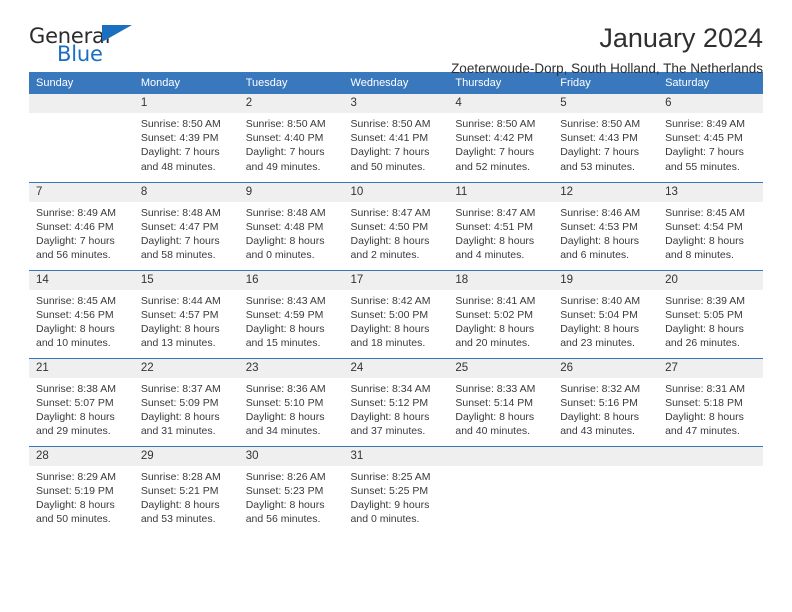  What do you see at coordinates (490, 255) in the screenshot?
I see `daylight-text-line2: and 4 minutes.` at bounding box center [490, 255].